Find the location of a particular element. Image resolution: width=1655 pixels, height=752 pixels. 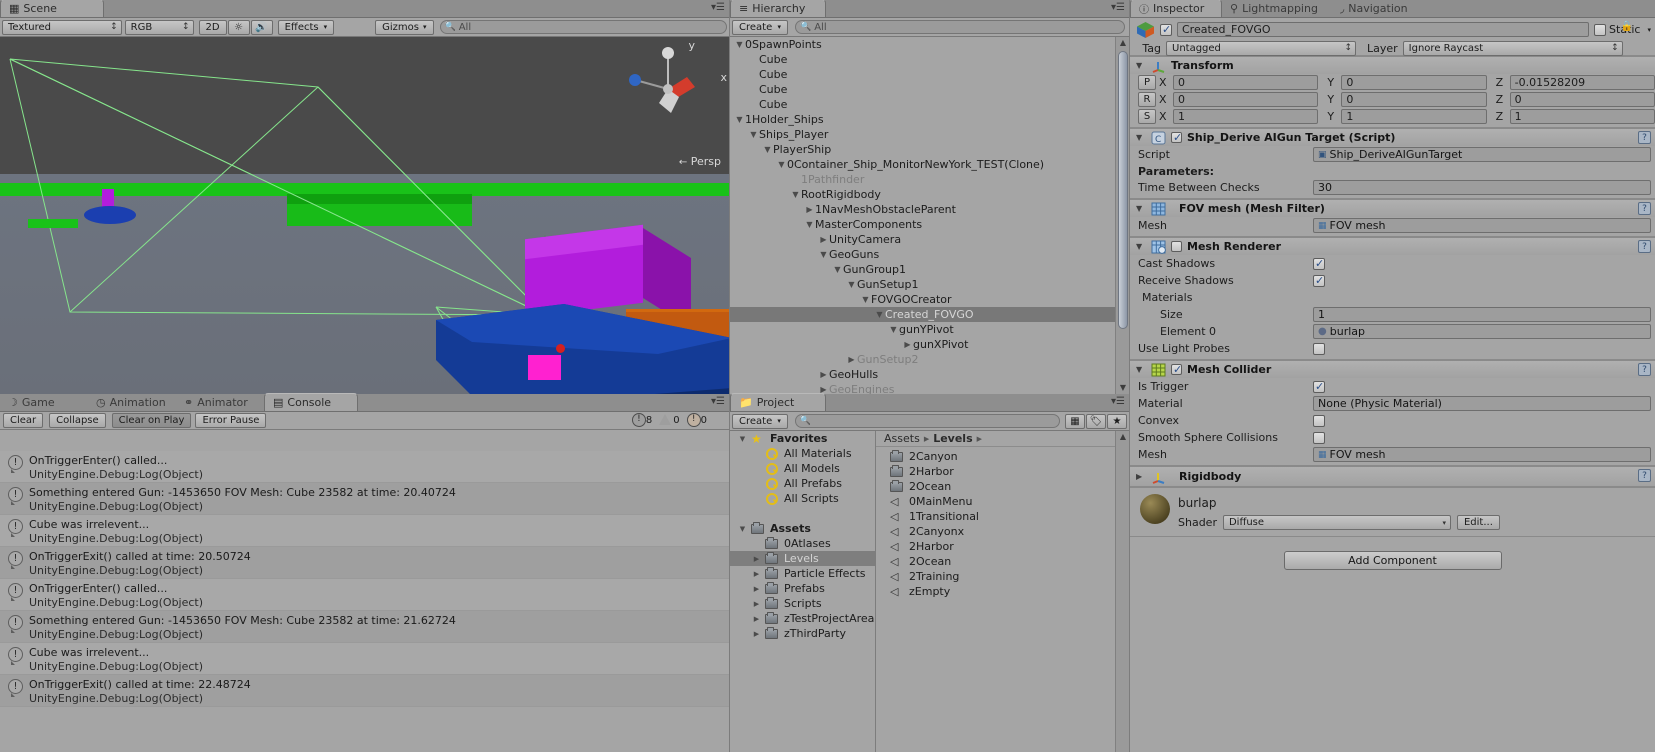

static-toggle: Static is located at coordinates (1617, 29).